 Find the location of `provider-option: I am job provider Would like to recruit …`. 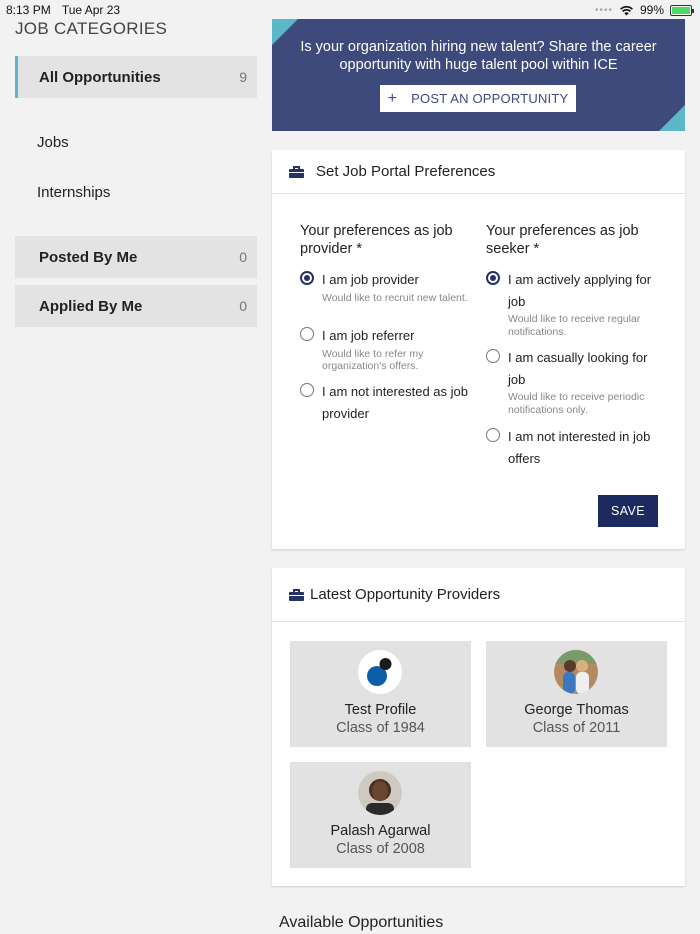

provider-option: I am job provider Would like to recruit … is located at coordinates (386, 286).